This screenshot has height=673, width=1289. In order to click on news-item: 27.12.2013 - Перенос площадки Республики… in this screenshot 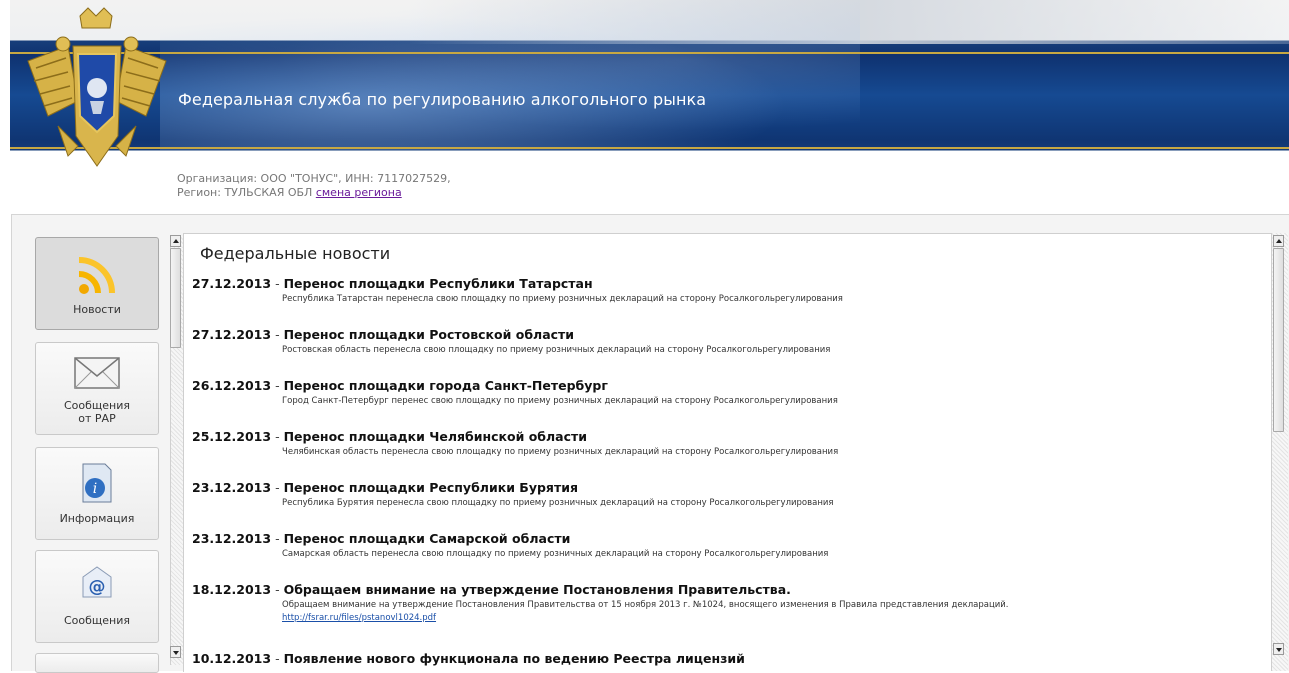, I will do `click(517, 290)`.